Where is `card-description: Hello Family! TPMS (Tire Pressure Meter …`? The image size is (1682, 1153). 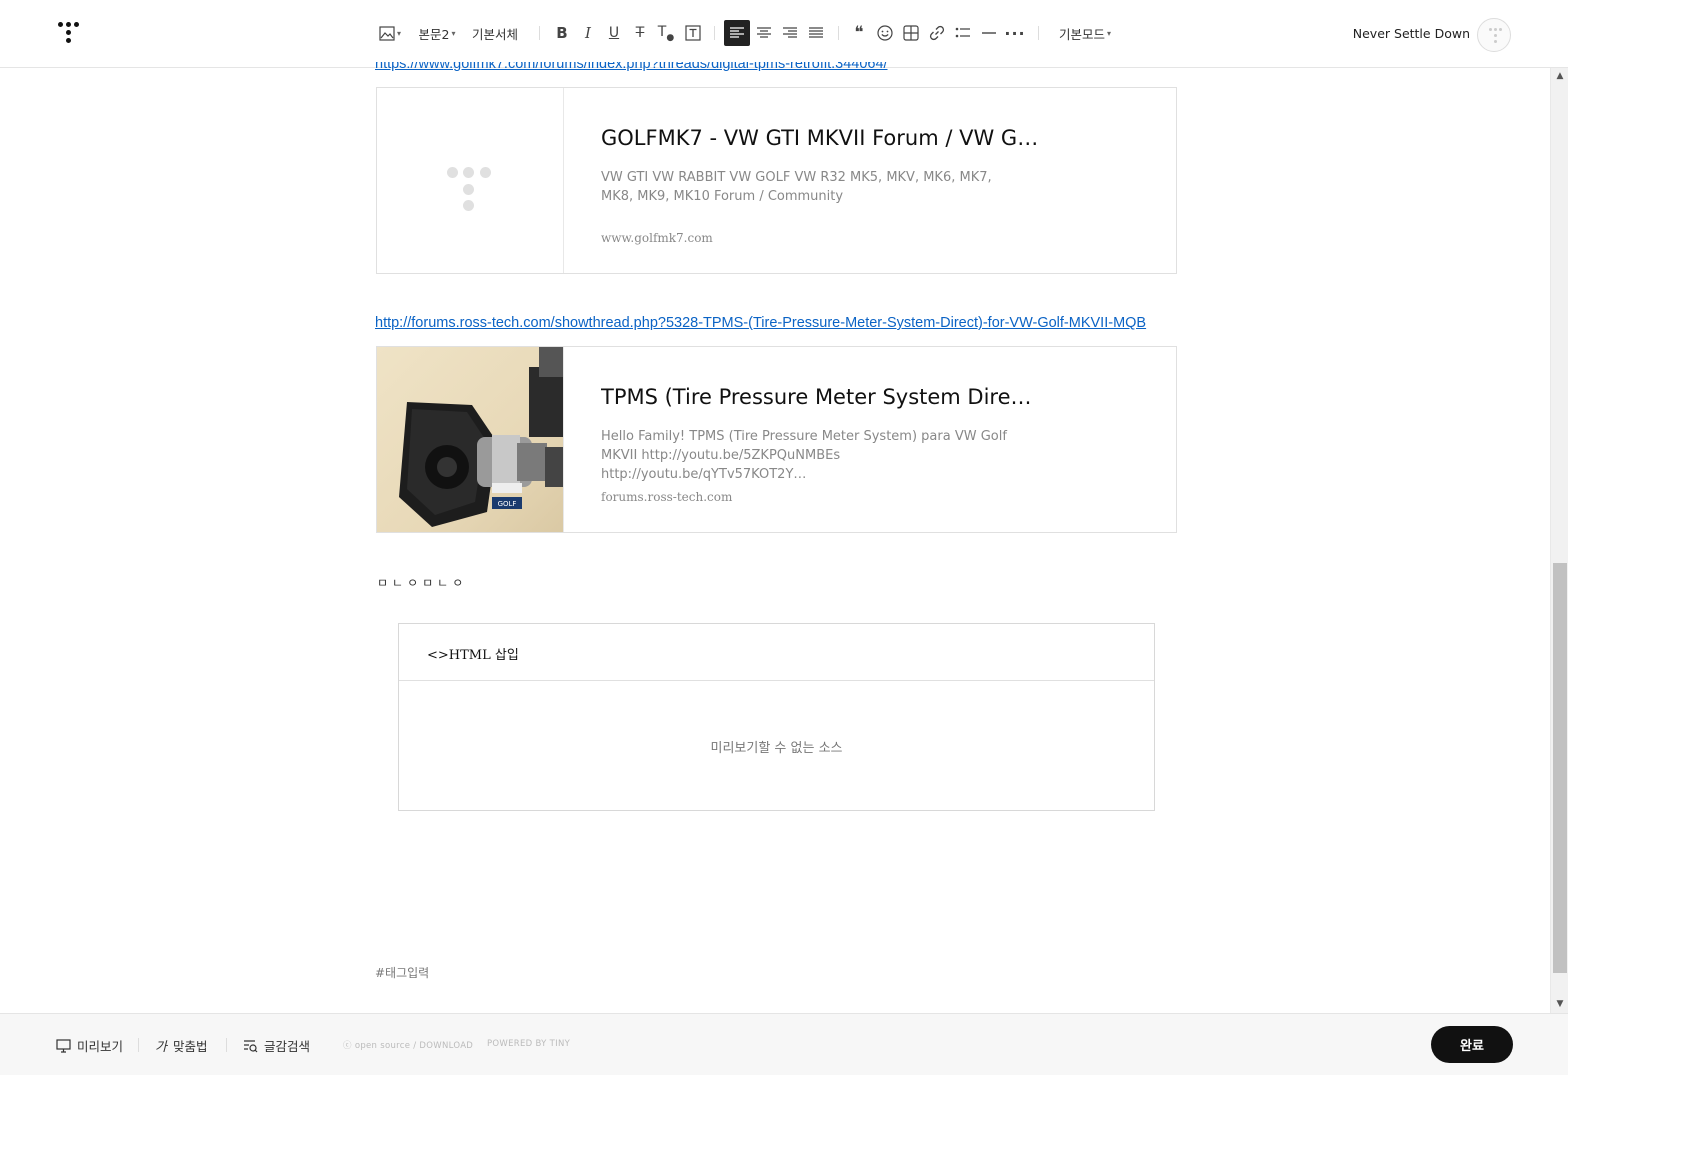 card-description: Hello Family! TPMS (Tire Pressure Meter … is located at coordinates (804, 455).